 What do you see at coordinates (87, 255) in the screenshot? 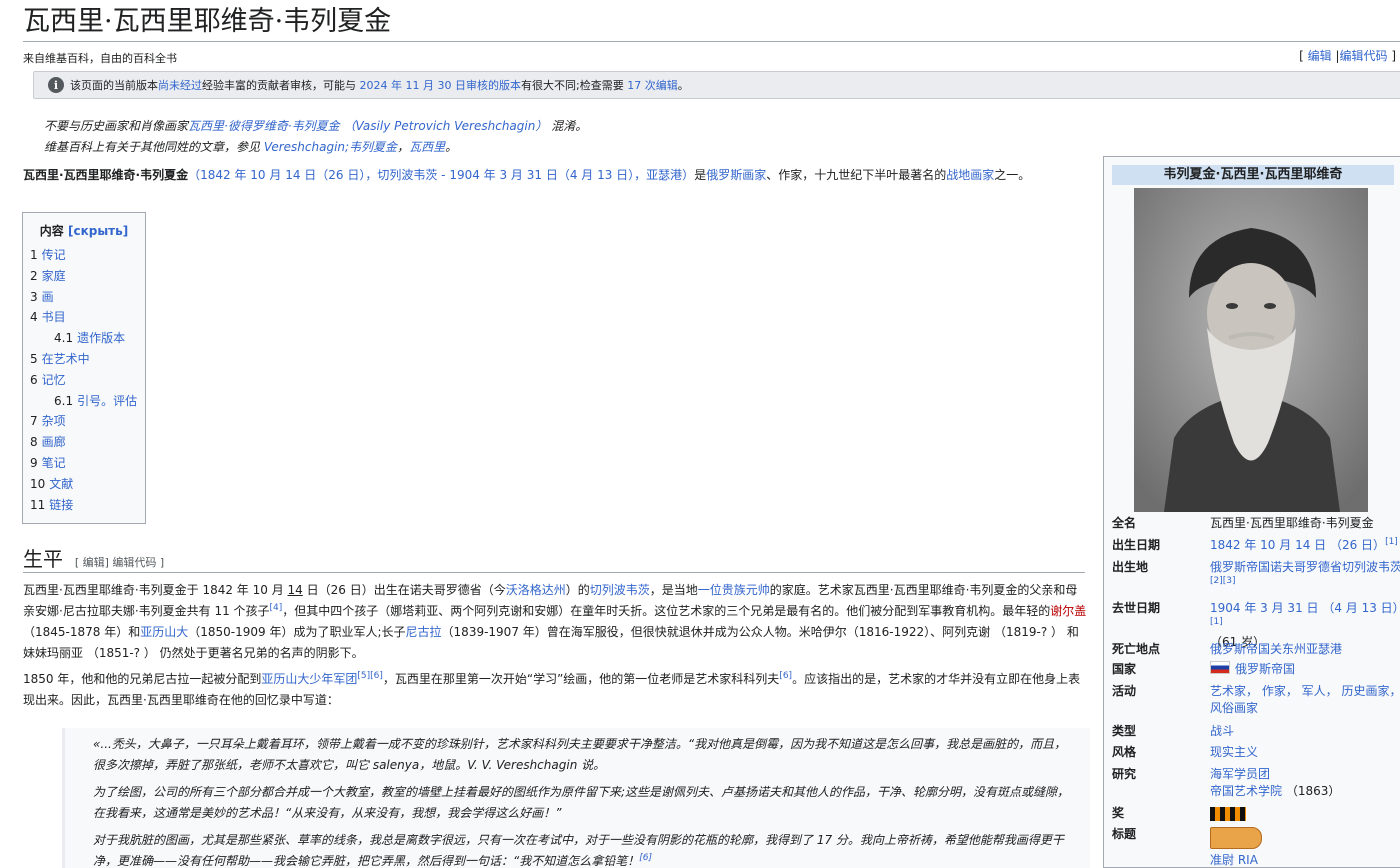
I see `toc-item-1: 1 传记` at bounding box center [87, 255].